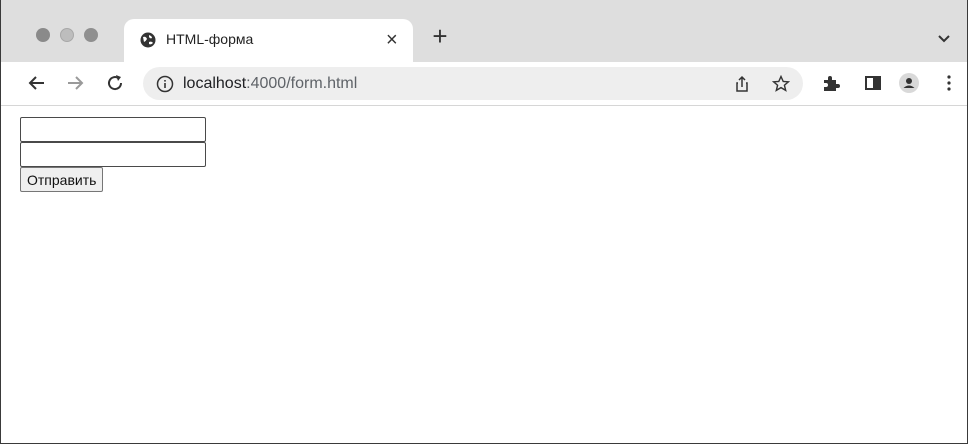 This screenshot has width=968, height=444. I want to click on address-url: localhost:4000/form.html, so click(270, 84).